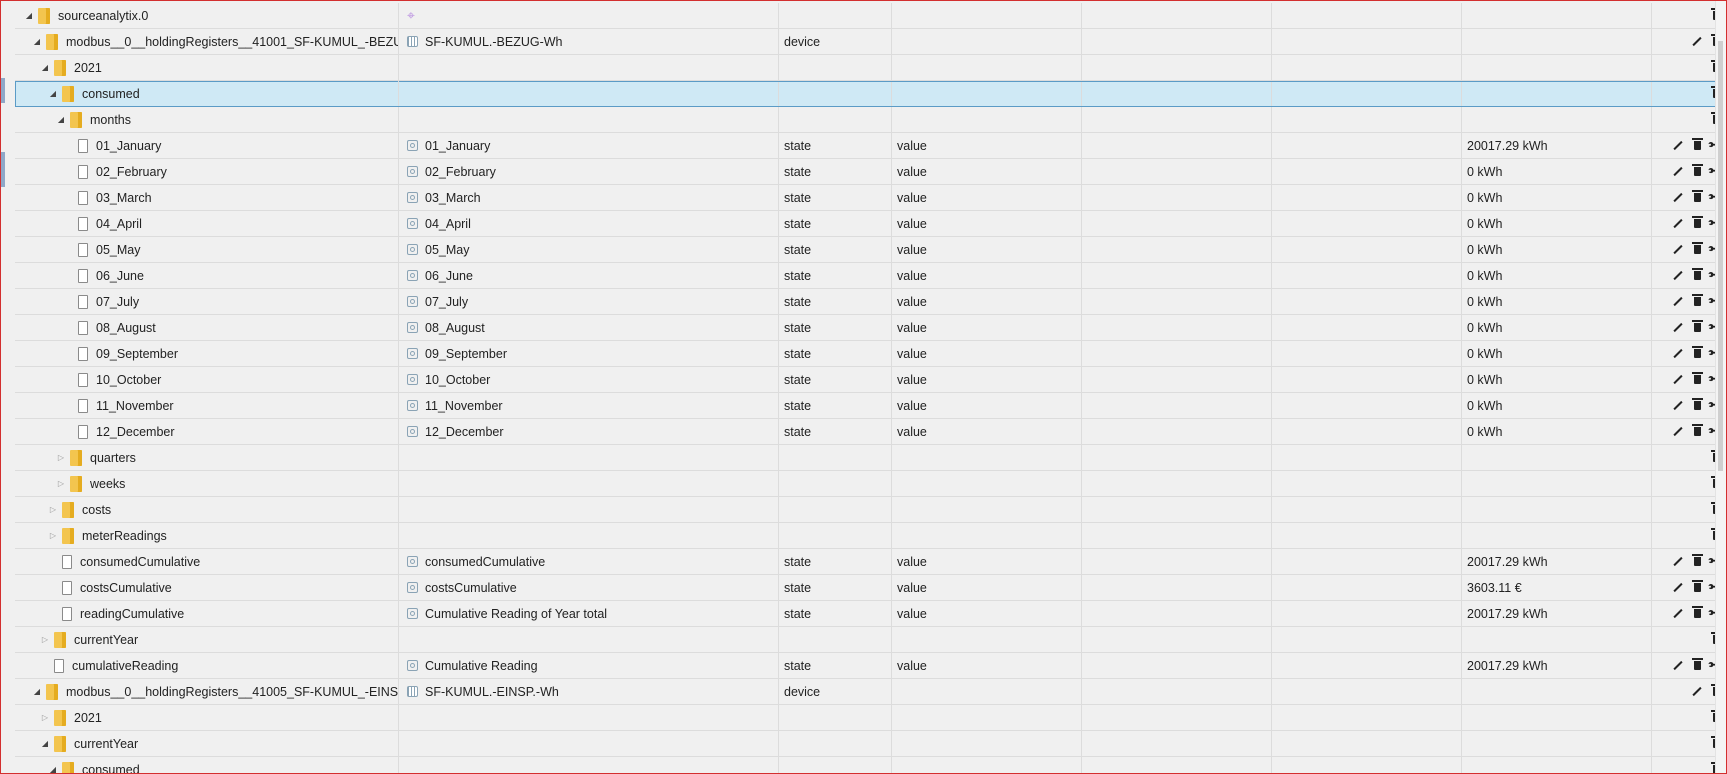 Image resolution: width=1727 pixels, height=774 pixels. Describe the element at coordinates (76, 119) in the screenshot. I see `folder-icon` at that location.